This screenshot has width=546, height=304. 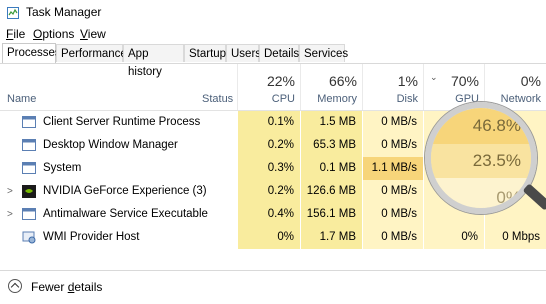 I want to click on footer-bar: Fewer details, so click(x=273, y=287).